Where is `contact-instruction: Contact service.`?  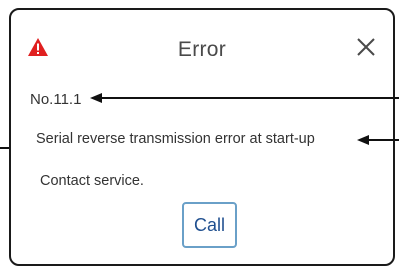 contact-instruction: Contact service. is located at coordinates (92, 181).